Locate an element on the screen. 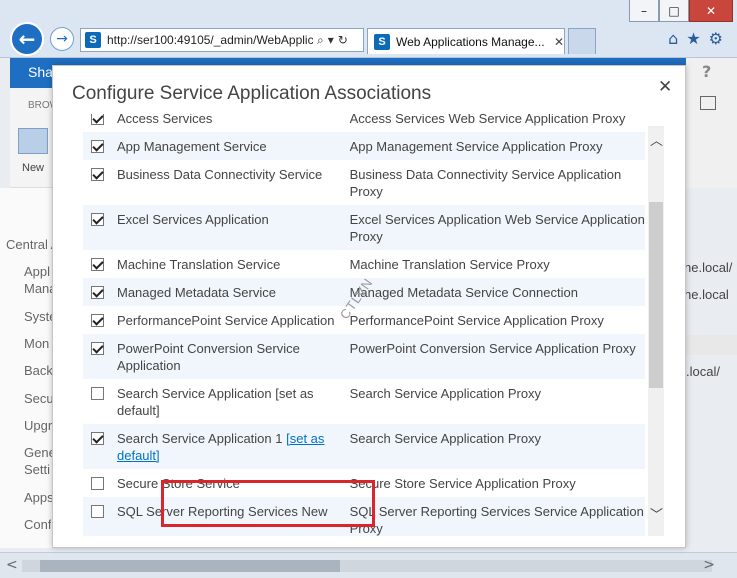 The height and width of the screenshot is (578, 737). scroll-left-icon: < is located at coordinates (12, 565).